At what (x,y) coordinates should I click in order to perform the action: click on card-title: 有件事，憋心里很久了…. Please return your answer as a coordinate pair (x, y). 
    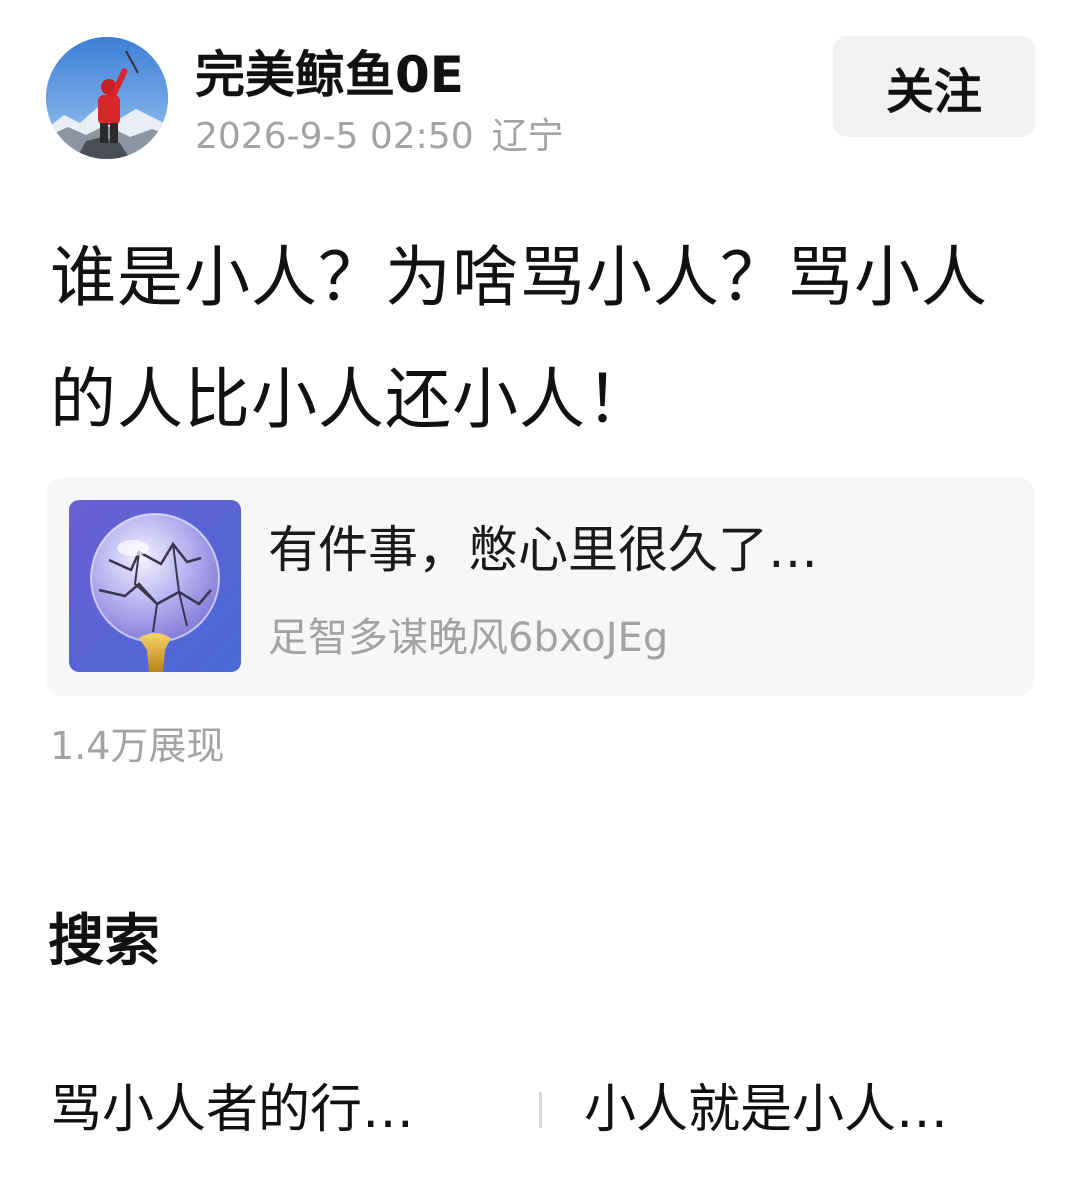
    Looking at the image, I should click on (543, 550).